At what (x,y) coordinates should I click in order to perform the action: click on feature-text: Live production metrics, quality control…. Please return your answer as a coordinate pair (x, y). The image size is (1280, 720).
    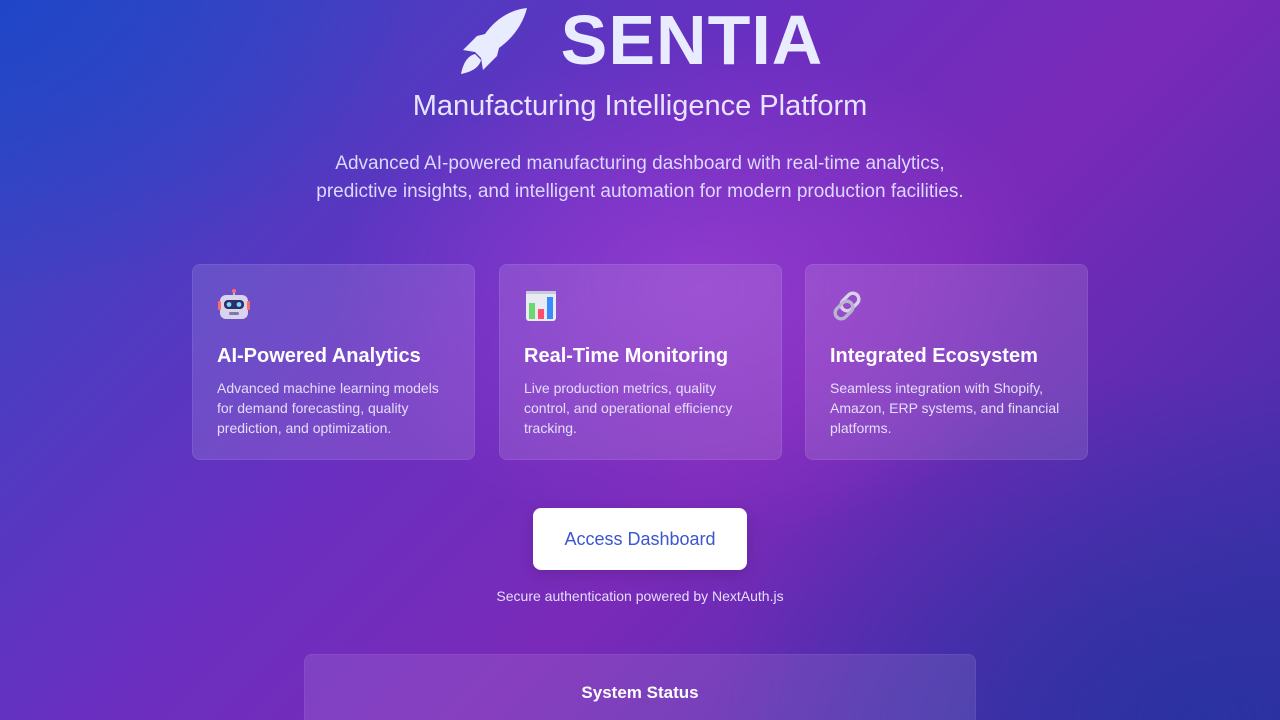
    Looking at the image, I should click on (628, 408).